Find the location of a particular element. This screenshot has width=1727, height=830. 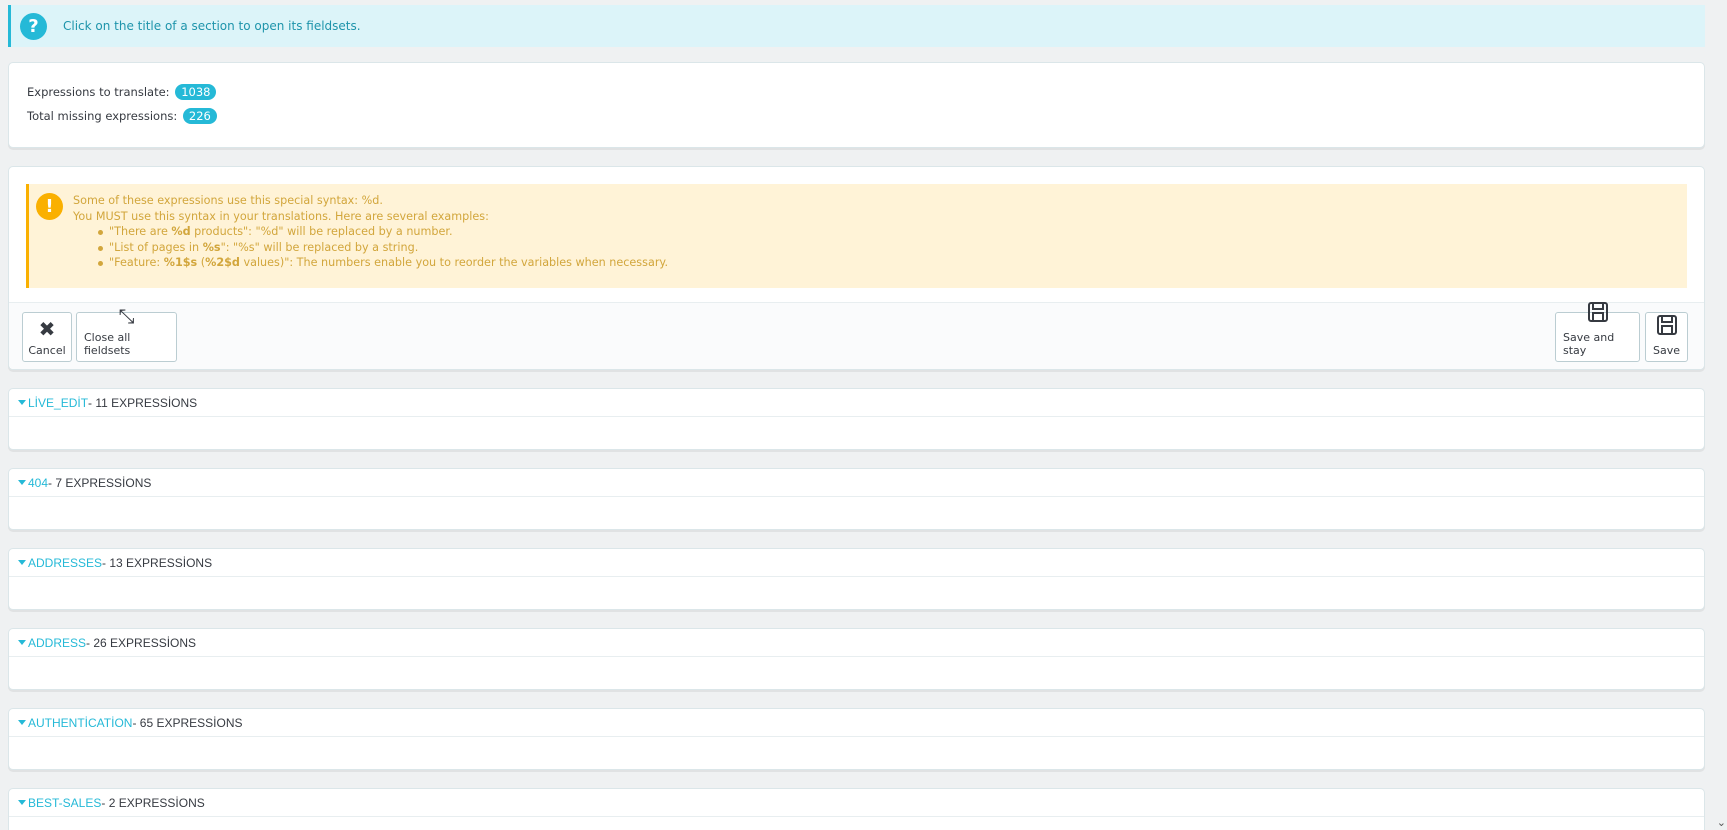

section-title-link: ADDRESS is located at coordinates (57, 643).